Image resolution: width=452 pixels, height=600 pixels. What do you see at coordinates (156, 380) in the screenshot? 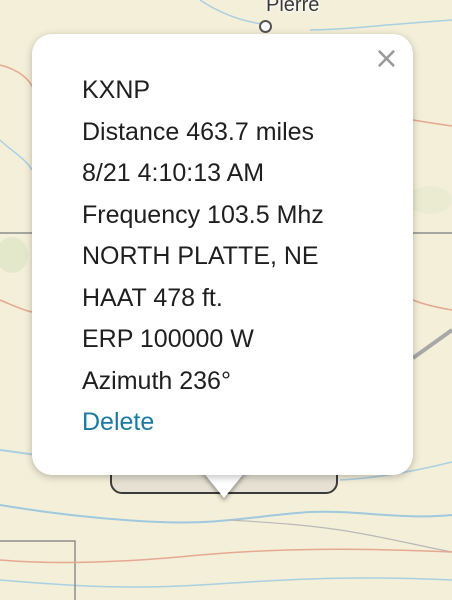
I see `station-azimuth: Azimuth 236°` at bounding box center [156, 380].